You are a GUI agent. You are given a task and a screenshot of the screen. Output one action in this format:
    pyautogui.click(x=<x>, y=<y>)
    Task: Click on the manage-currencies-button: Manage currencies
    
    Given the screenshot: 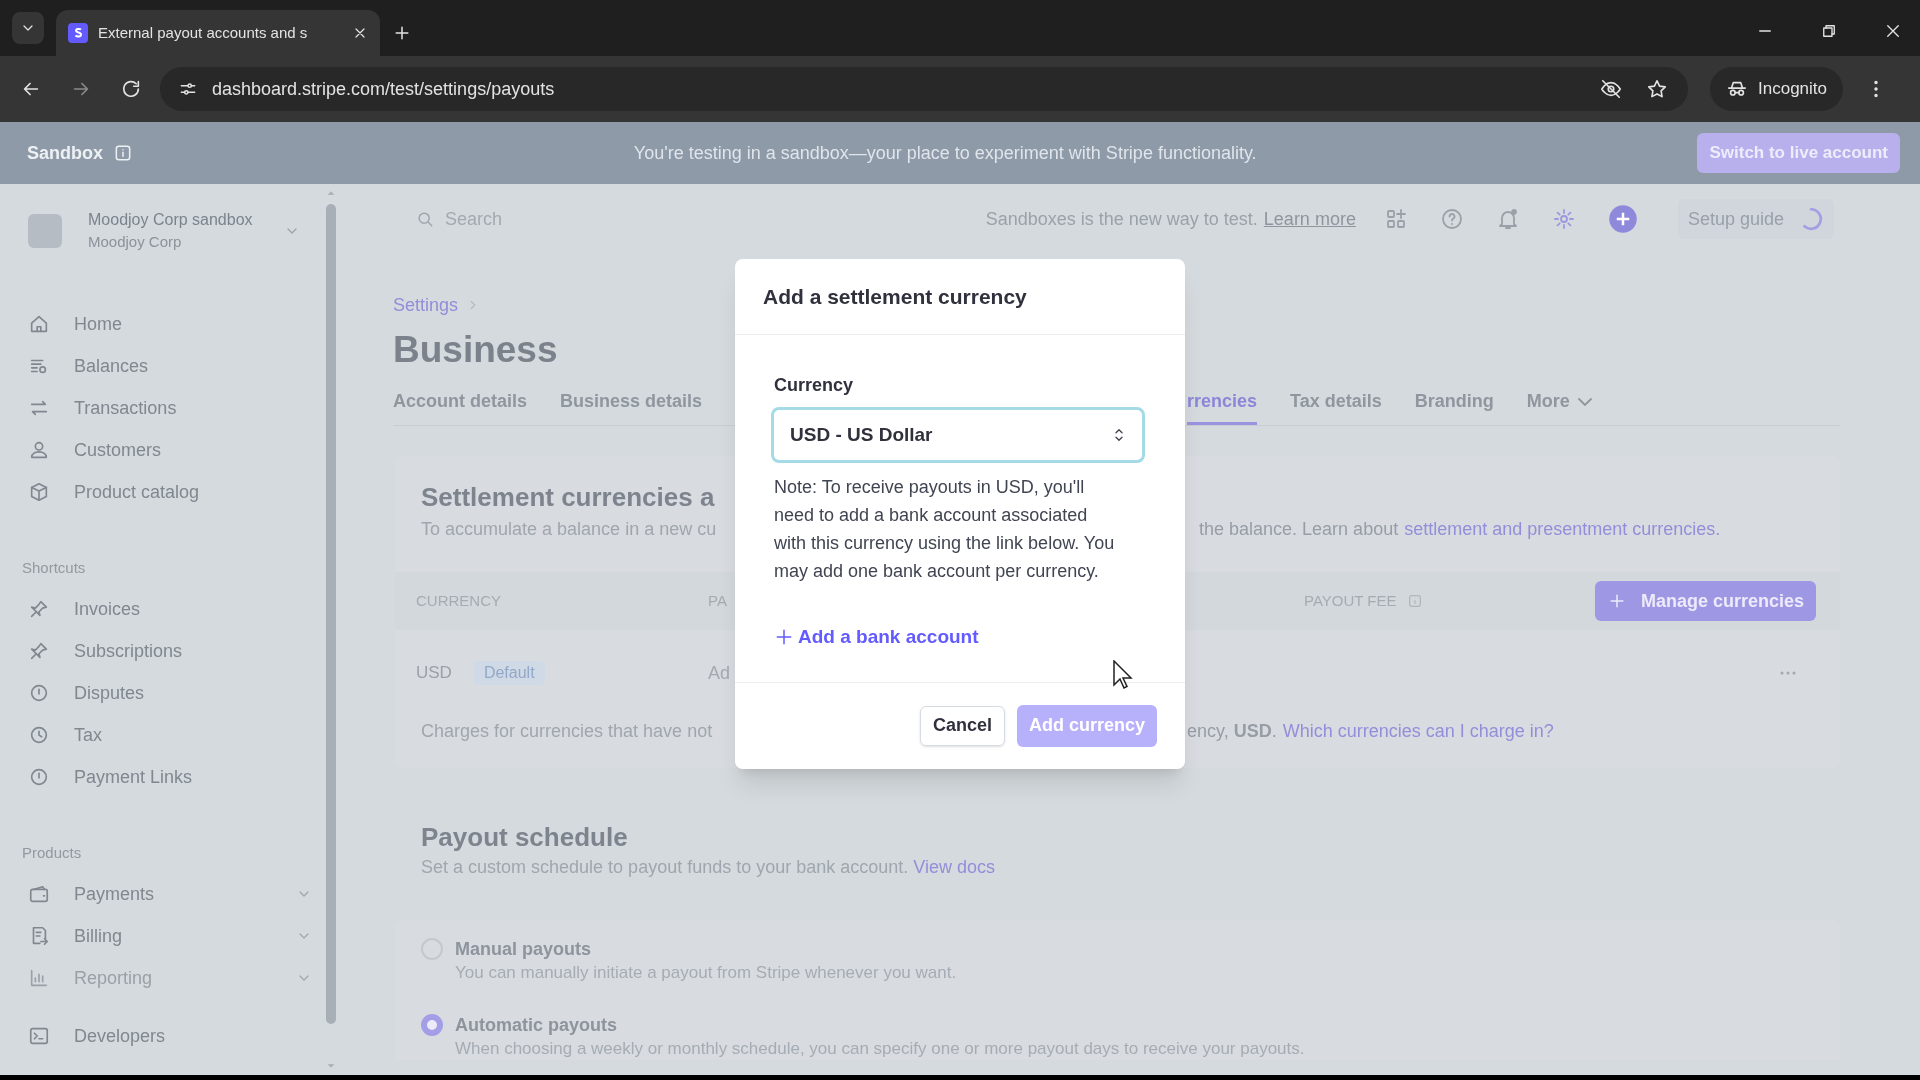 What is the action you would take?
    pyautogui.click(x=1706, y=601)
    